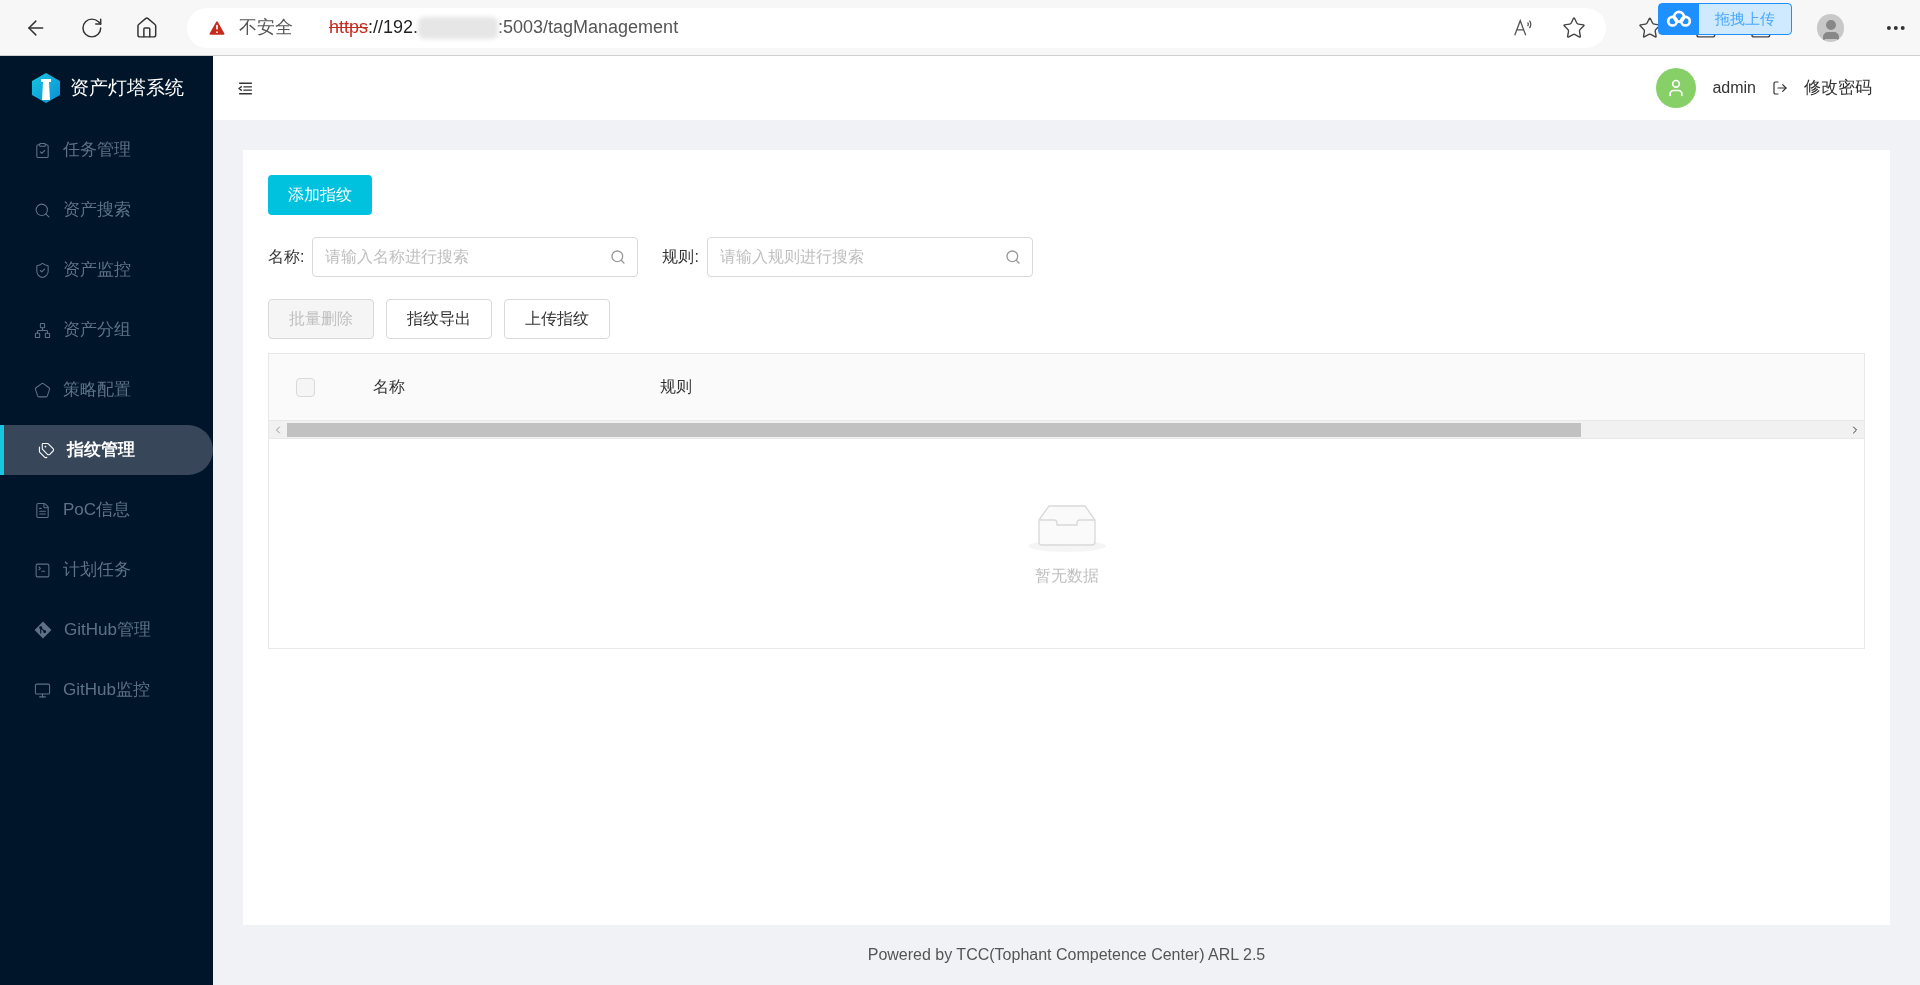 This screenshot has width=1920, height=985. I want to click on cloud-icon, so click(1679, 19).